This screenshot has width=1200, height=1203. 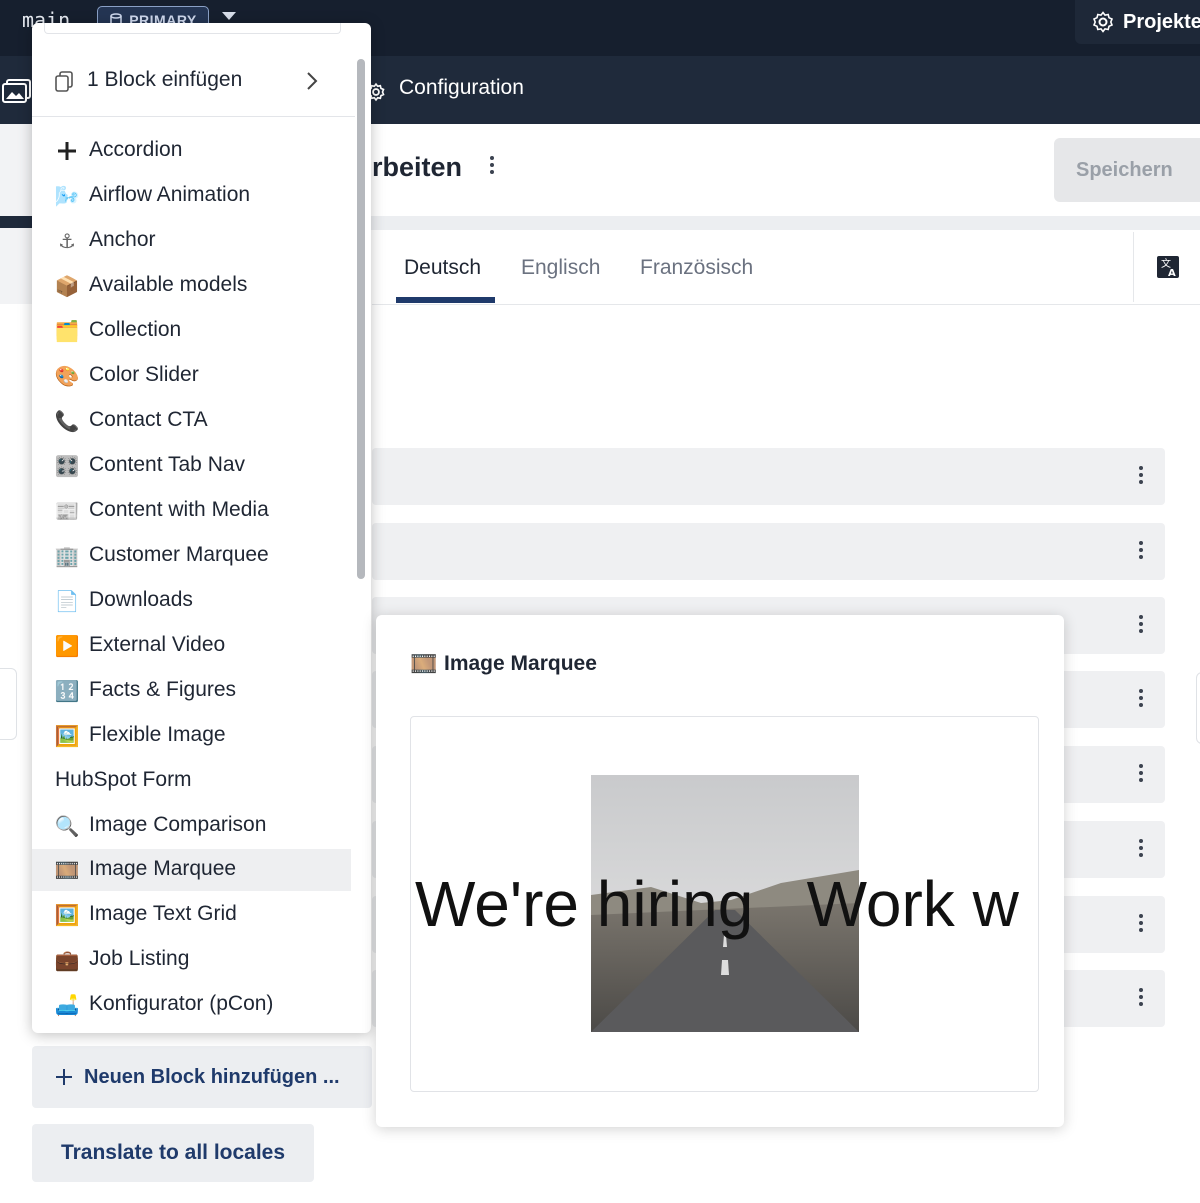 I want to click on phone-icon: 📞, so click(x=67, y=421).